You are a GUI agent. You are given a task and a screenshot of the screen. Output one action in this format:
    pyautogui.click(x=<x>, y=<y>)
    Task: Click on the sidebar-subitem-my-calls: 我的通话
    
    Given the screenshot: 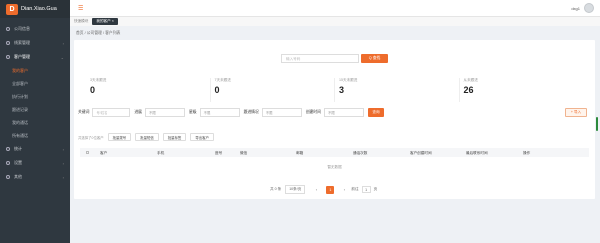 What is the action you would take?
    pyautogui.click(x=35, y=122)
    